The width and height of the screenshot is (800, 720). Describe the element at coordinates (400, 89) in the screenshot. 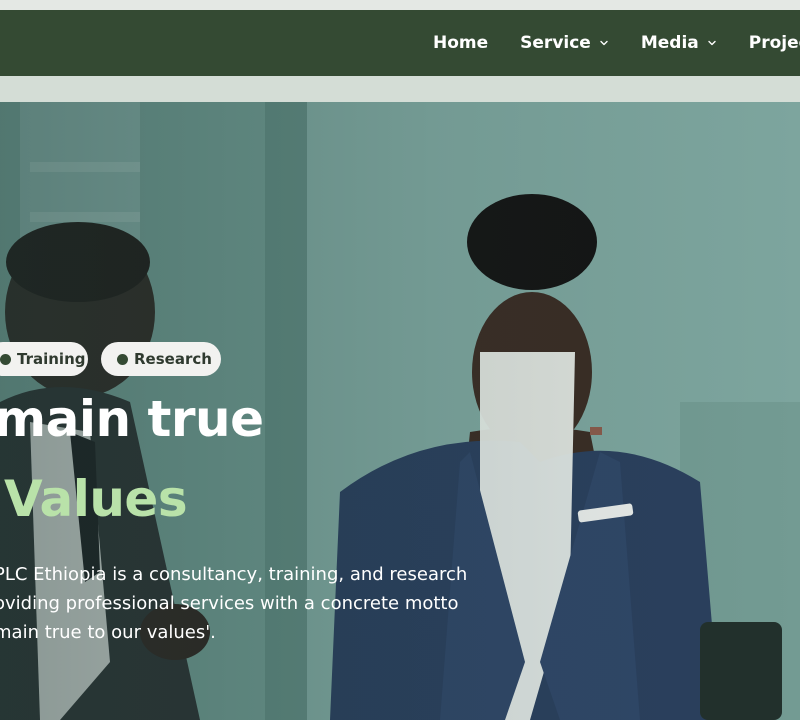

I see `header-band` at that location.